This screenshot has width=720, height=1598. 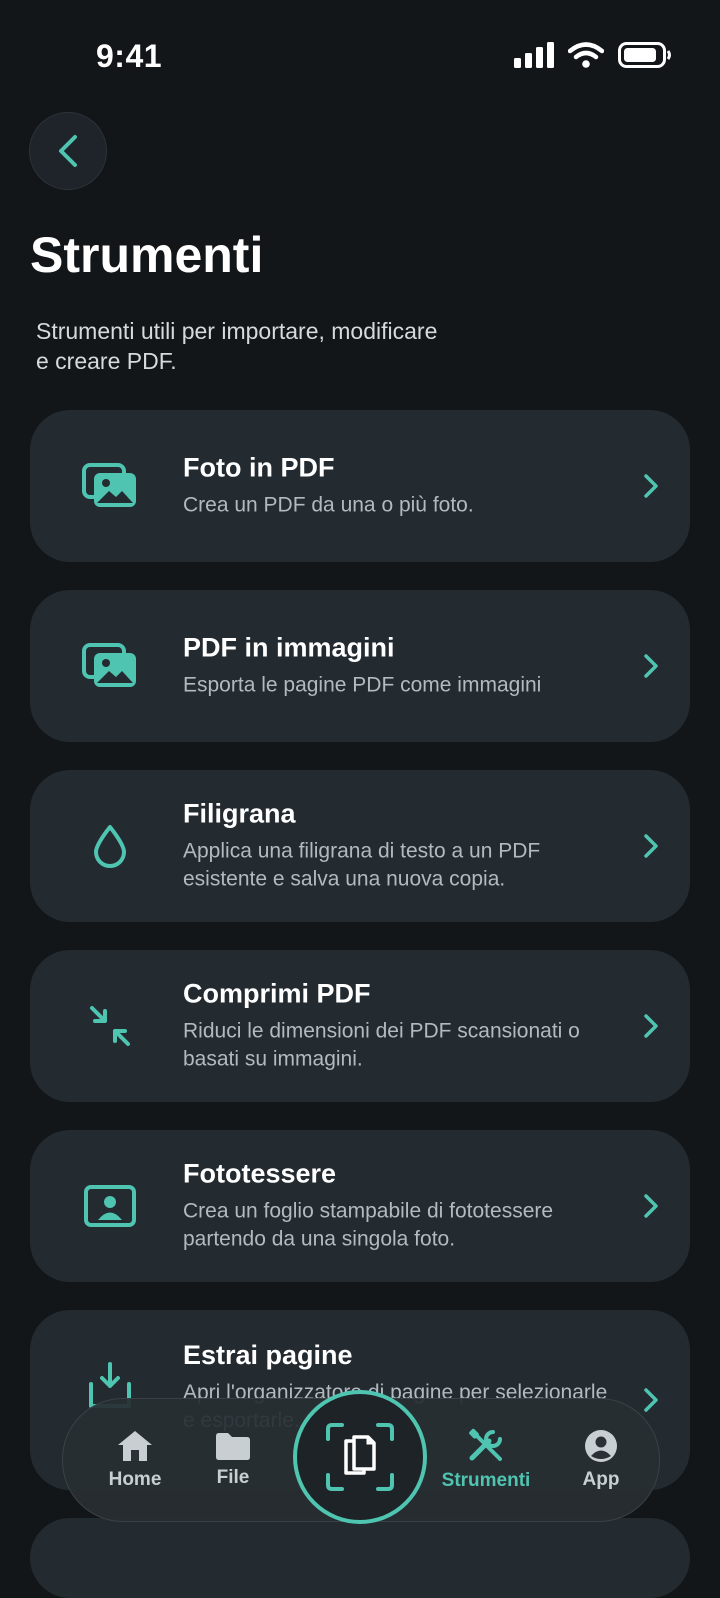 I want to click on scan-document-icon, so click(x=360, y=1457).